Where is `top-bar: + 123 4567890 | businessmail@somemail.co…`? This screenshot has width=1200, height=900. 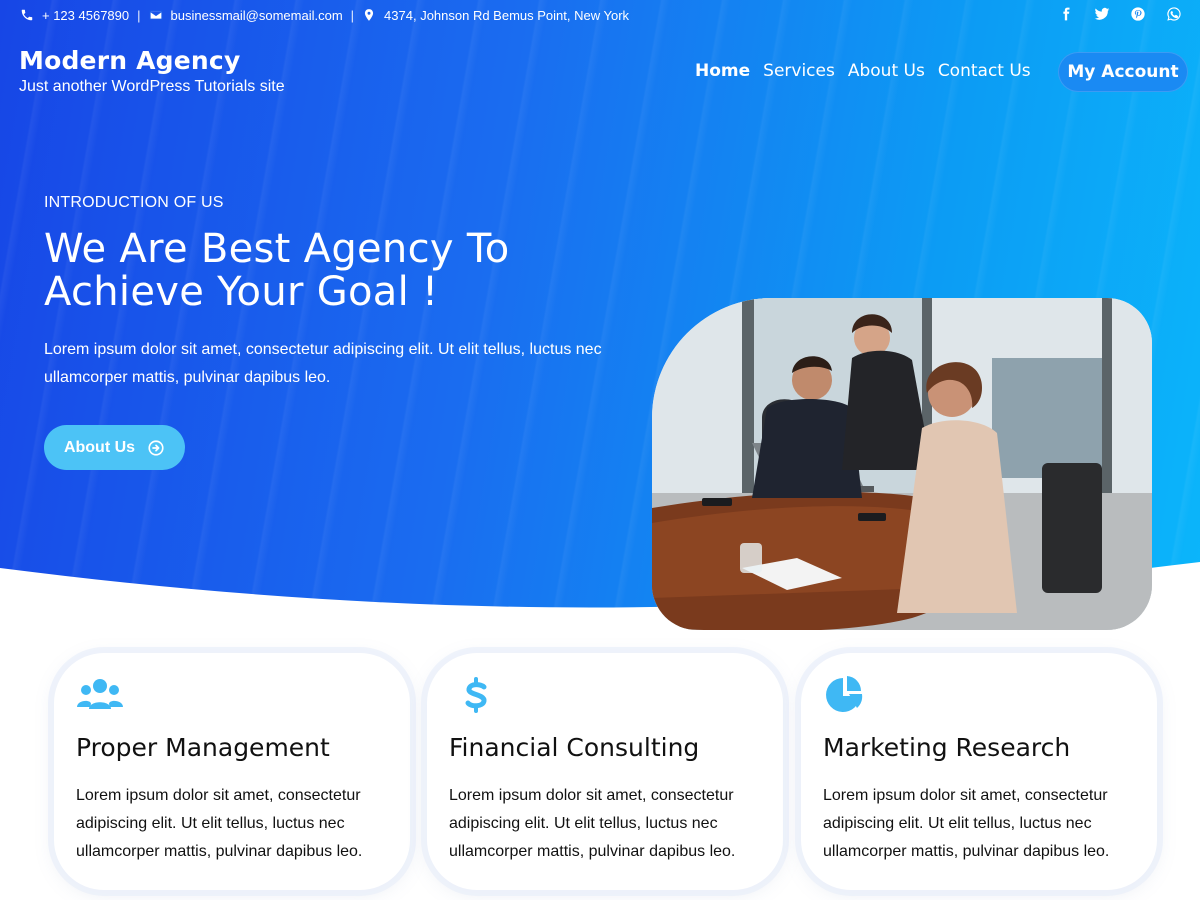 top-bar: + 123 4567890 | businessmail@somemail.co… is located at coordinates (600, 15).